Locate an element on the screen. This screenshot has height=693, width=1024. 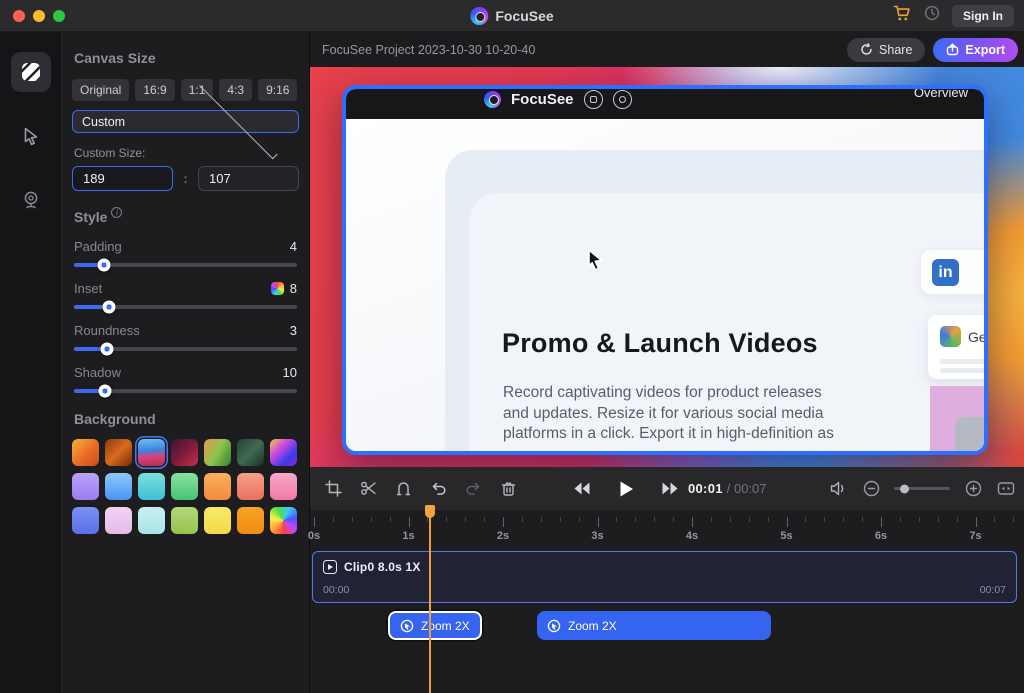
zoom-out-button is located at coordinates (871, 489).